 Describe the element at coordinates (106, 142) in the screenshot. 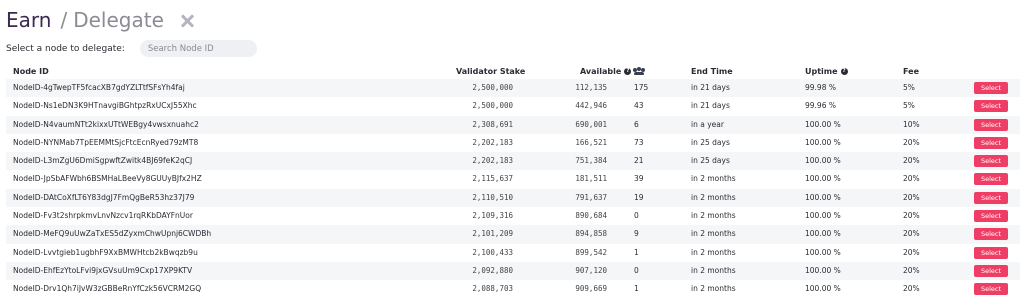

I see `cell-node-id: NodeID-NYNMab7TpEEMMtSjcFtcEcnRyed79zMT8` at that location.